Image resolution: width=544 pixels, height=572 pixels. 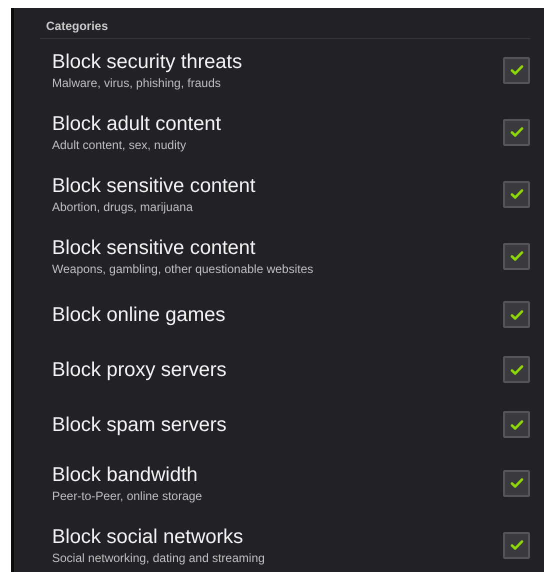 What do you see at coordinates (139, 424) in the screenshot?
I see `option-title: Block spam servers` at bounding box center [139, 424].